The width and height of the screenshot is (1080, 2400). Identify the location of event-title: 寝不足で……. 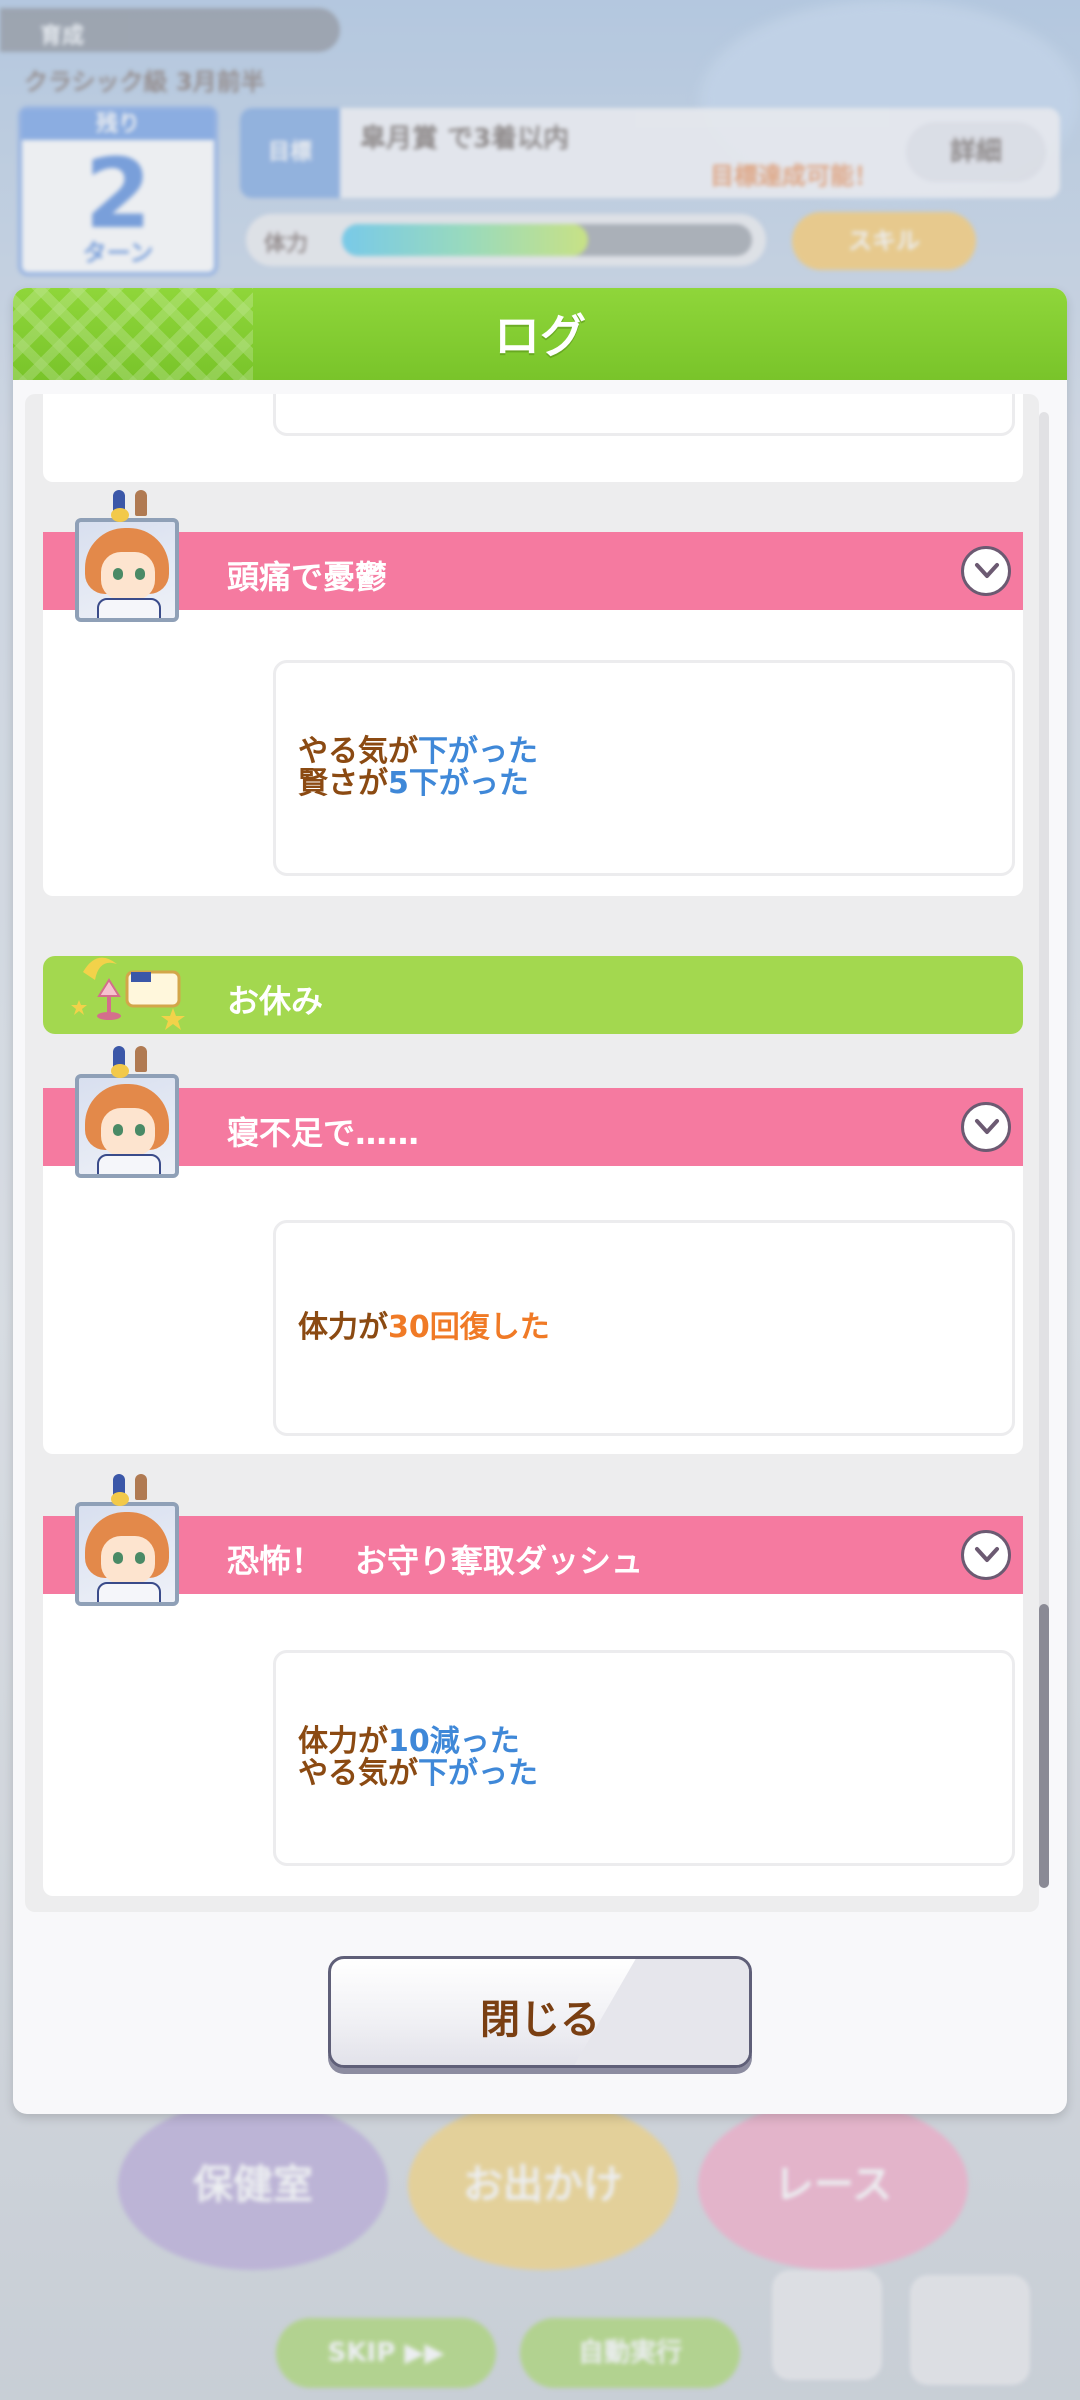
(323, 1133).